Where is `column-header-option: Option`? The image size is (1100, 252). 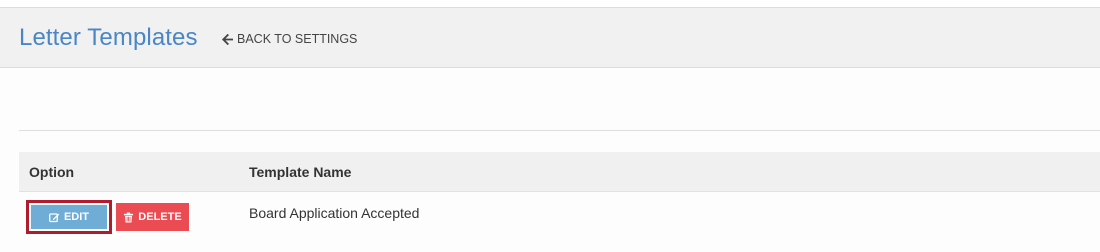
column-header-option: Option is located at coordinates (52, 172).